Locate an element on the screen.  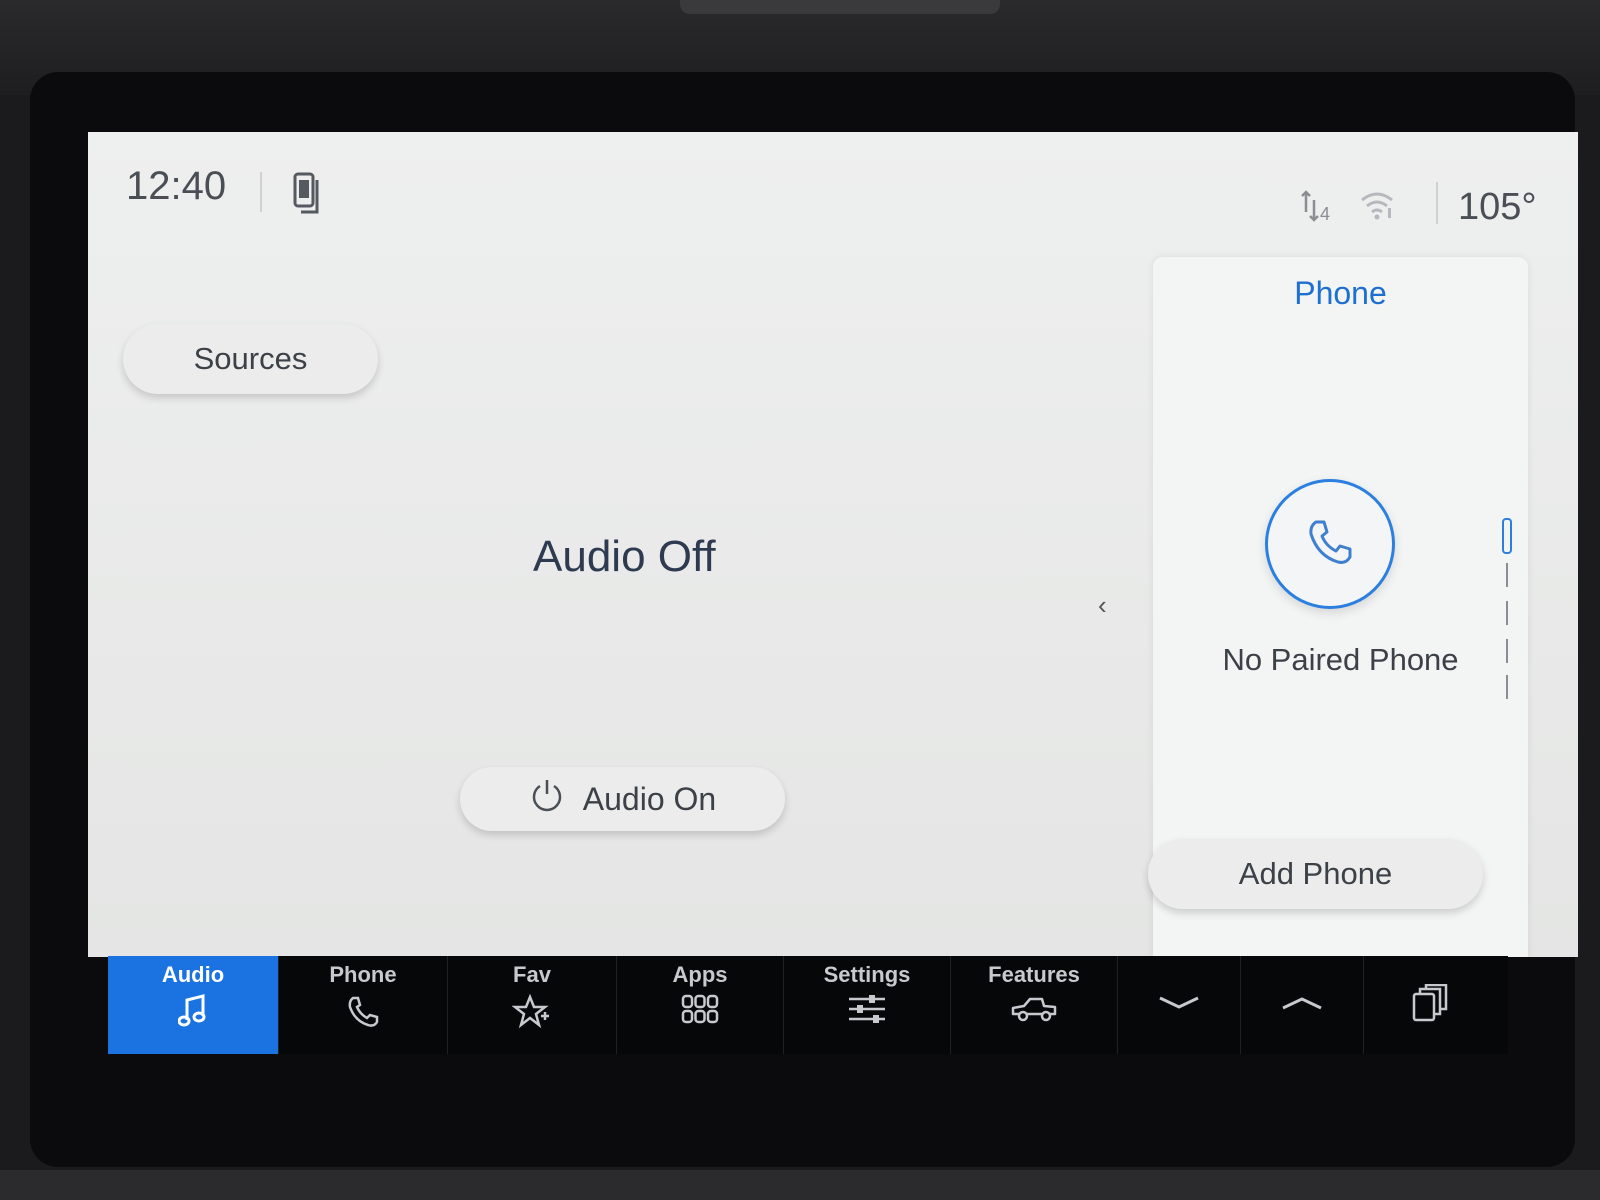
audio-on-label: Audio On is located at coordinates (649, 798).